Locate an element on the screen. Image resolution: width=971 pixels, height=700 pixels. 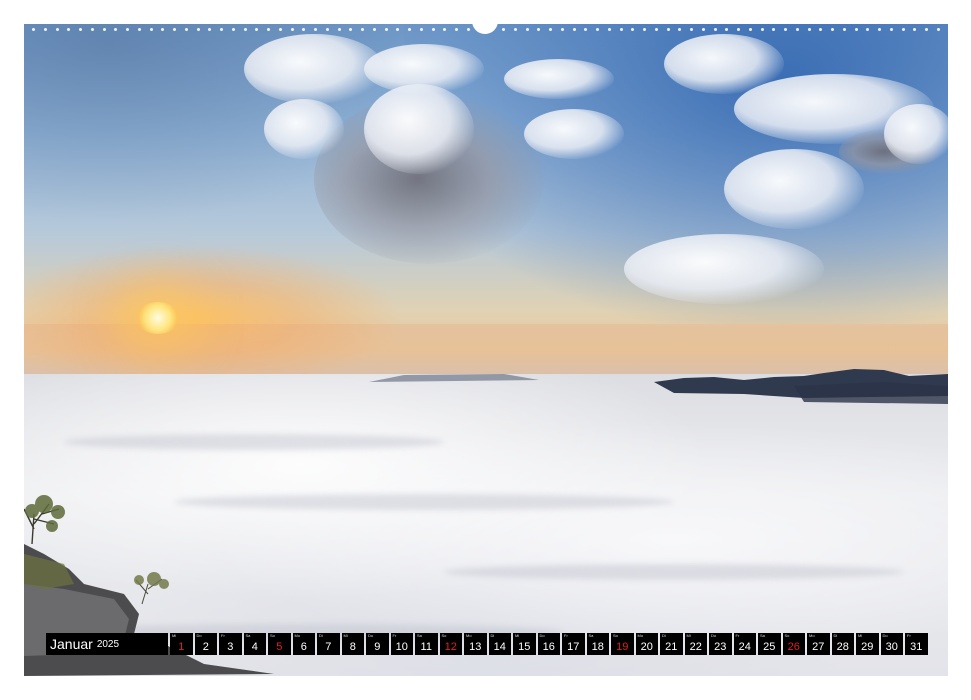
day-cell: Di 28 is located at coordinates (842, 644).